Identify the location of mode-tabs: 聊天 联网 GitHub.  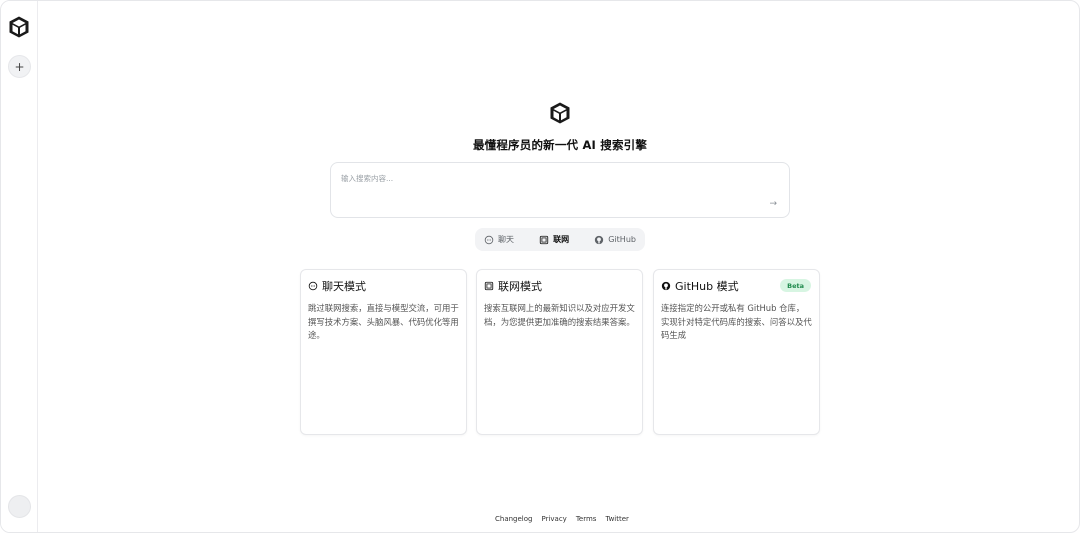
(560, 239).